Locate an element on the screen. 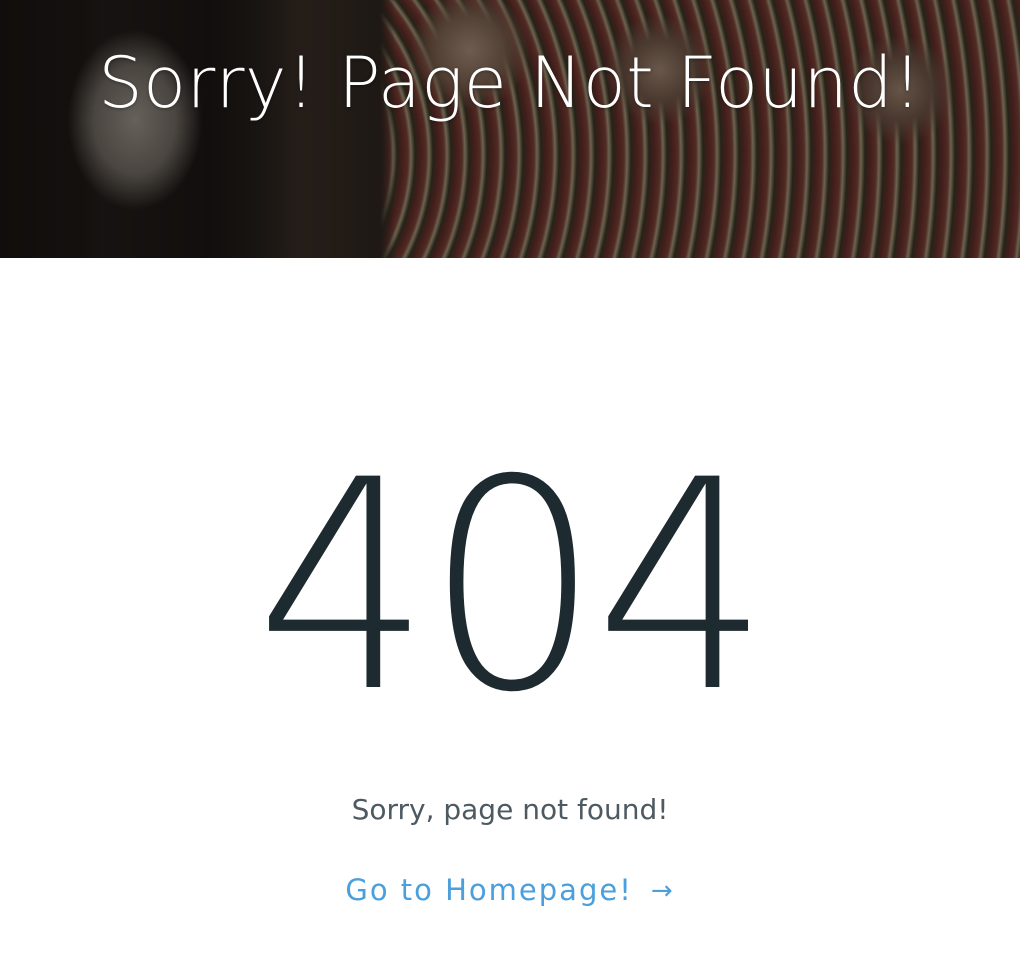  home-link-label: Go to Homepage! is located at coordinates (489, 890).